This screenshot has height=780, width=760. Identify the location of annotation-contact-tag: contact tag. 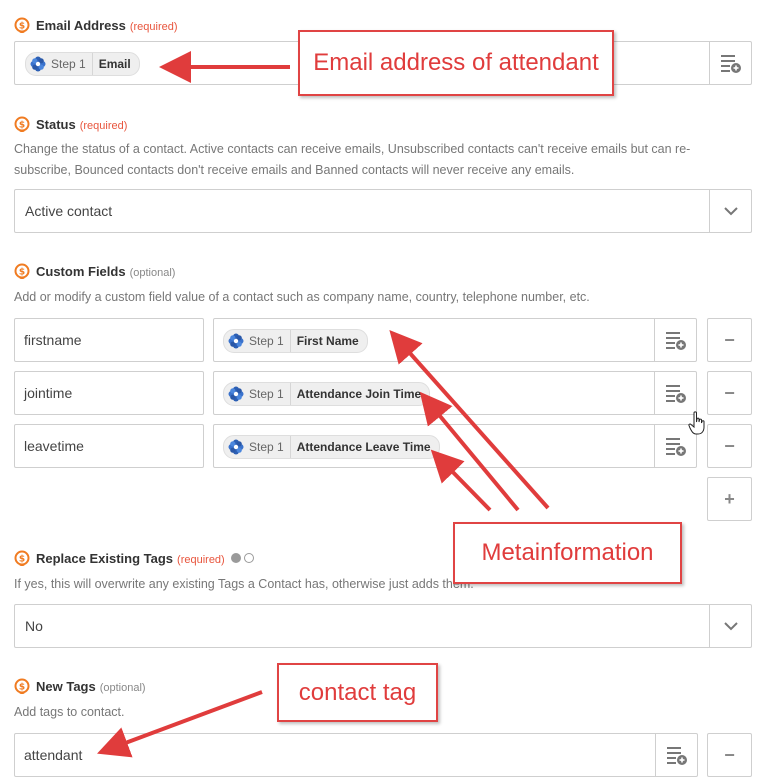
(357, 692).